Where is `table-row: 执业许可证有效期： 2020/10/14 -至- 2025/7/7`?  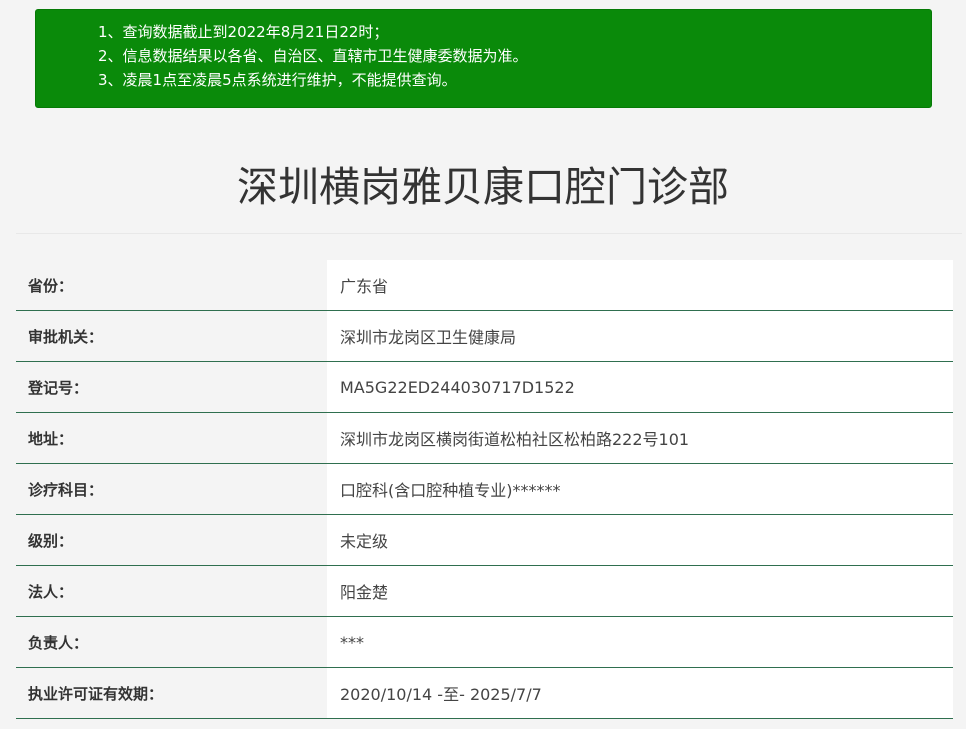 table-row: 执业许可证有效期： 2020/10/14 -至- 2025/7/7 is located at coordinates (484, 693).